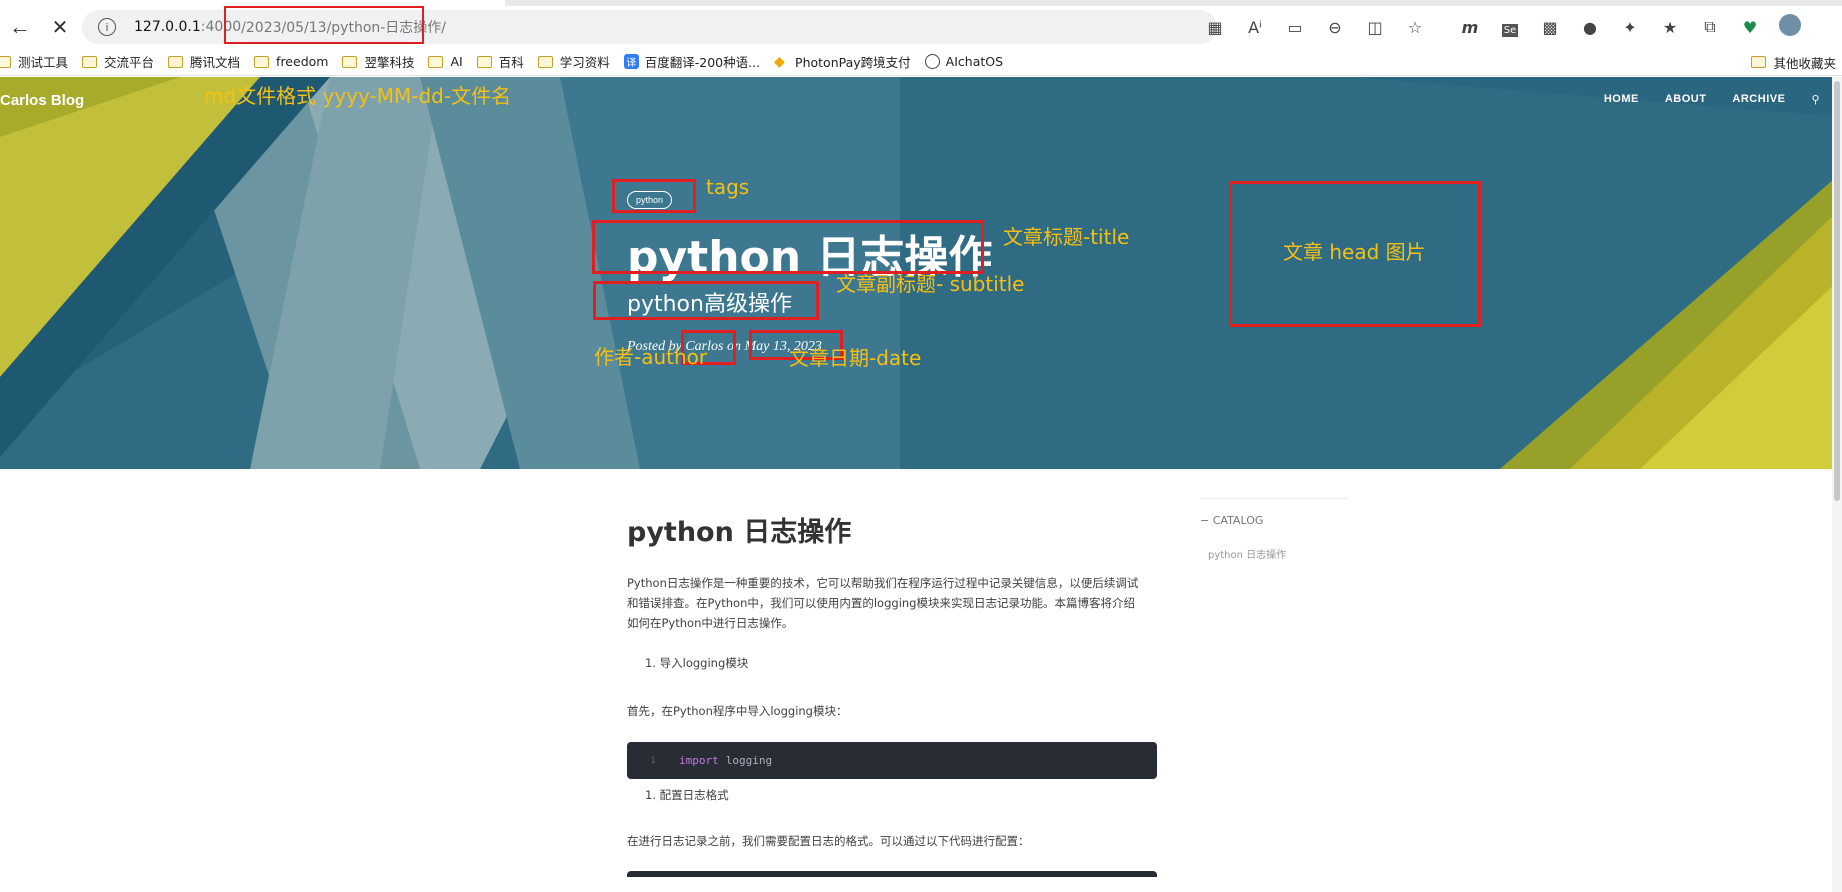 This screenshot has width=1842, height=892. Describe the element at coordinates (1354, 252) in the screenshot. I see `annotation-head-image: 文章 head 图片` at that location.